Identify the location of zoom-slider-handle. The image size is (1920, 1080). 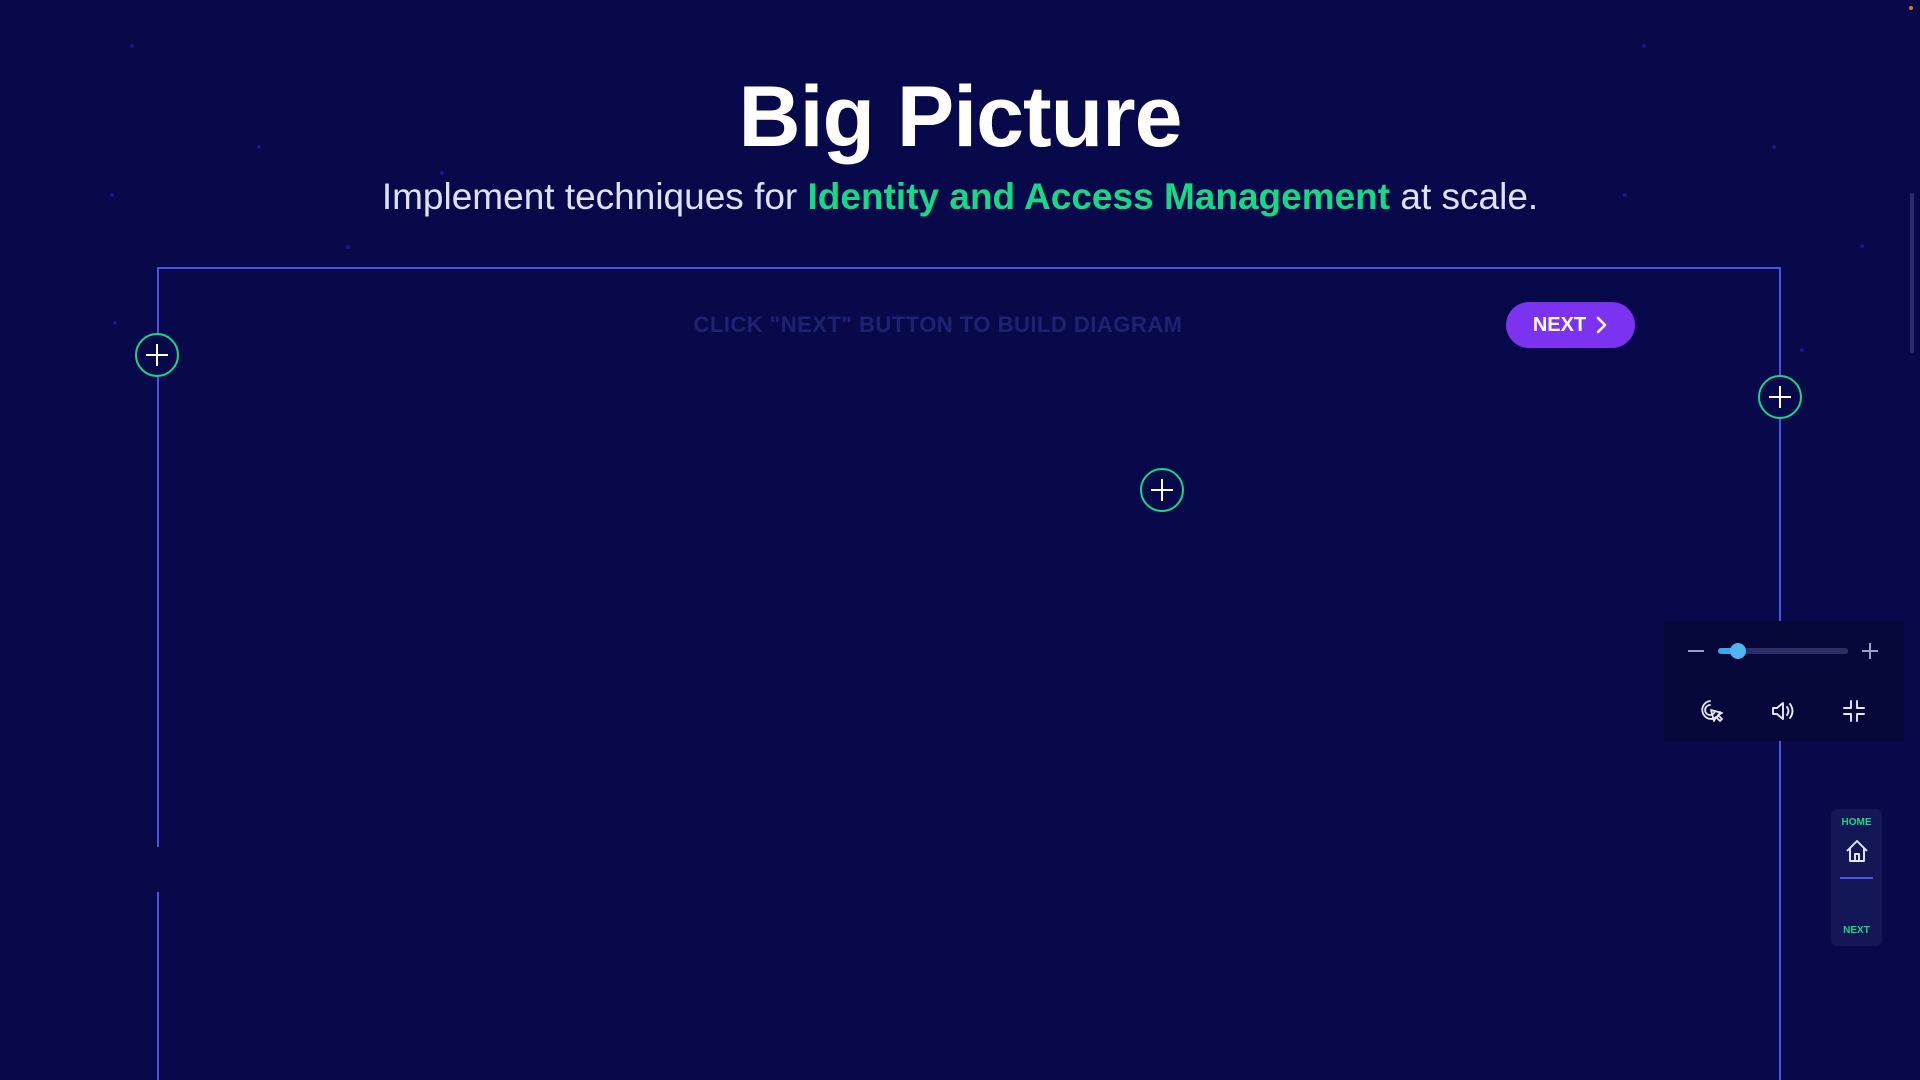
(1737, 651).